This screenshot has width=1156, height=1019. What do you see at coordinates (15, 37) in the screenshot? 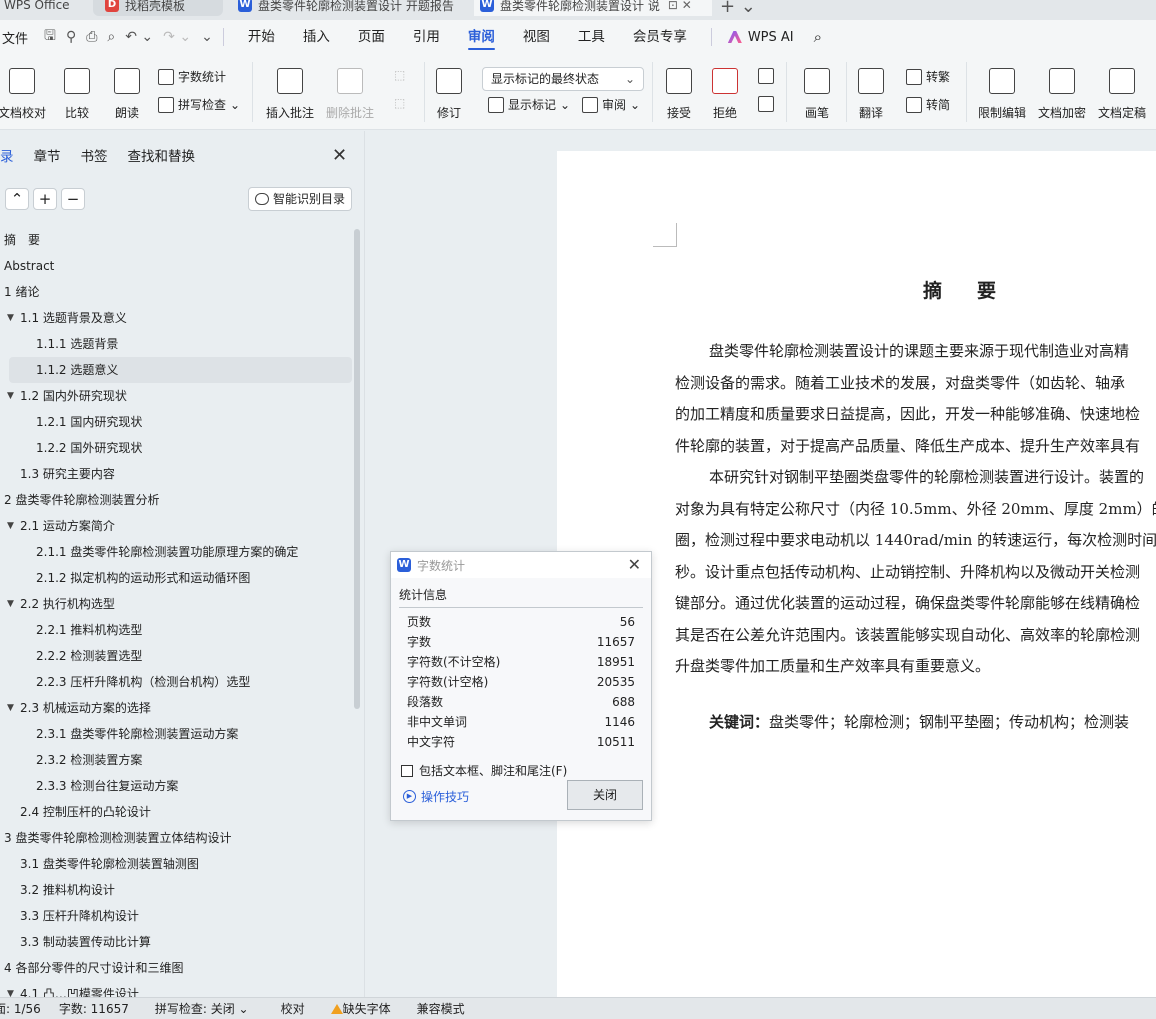
I see `file-menu: 文件` at bounding box center [15, 37].